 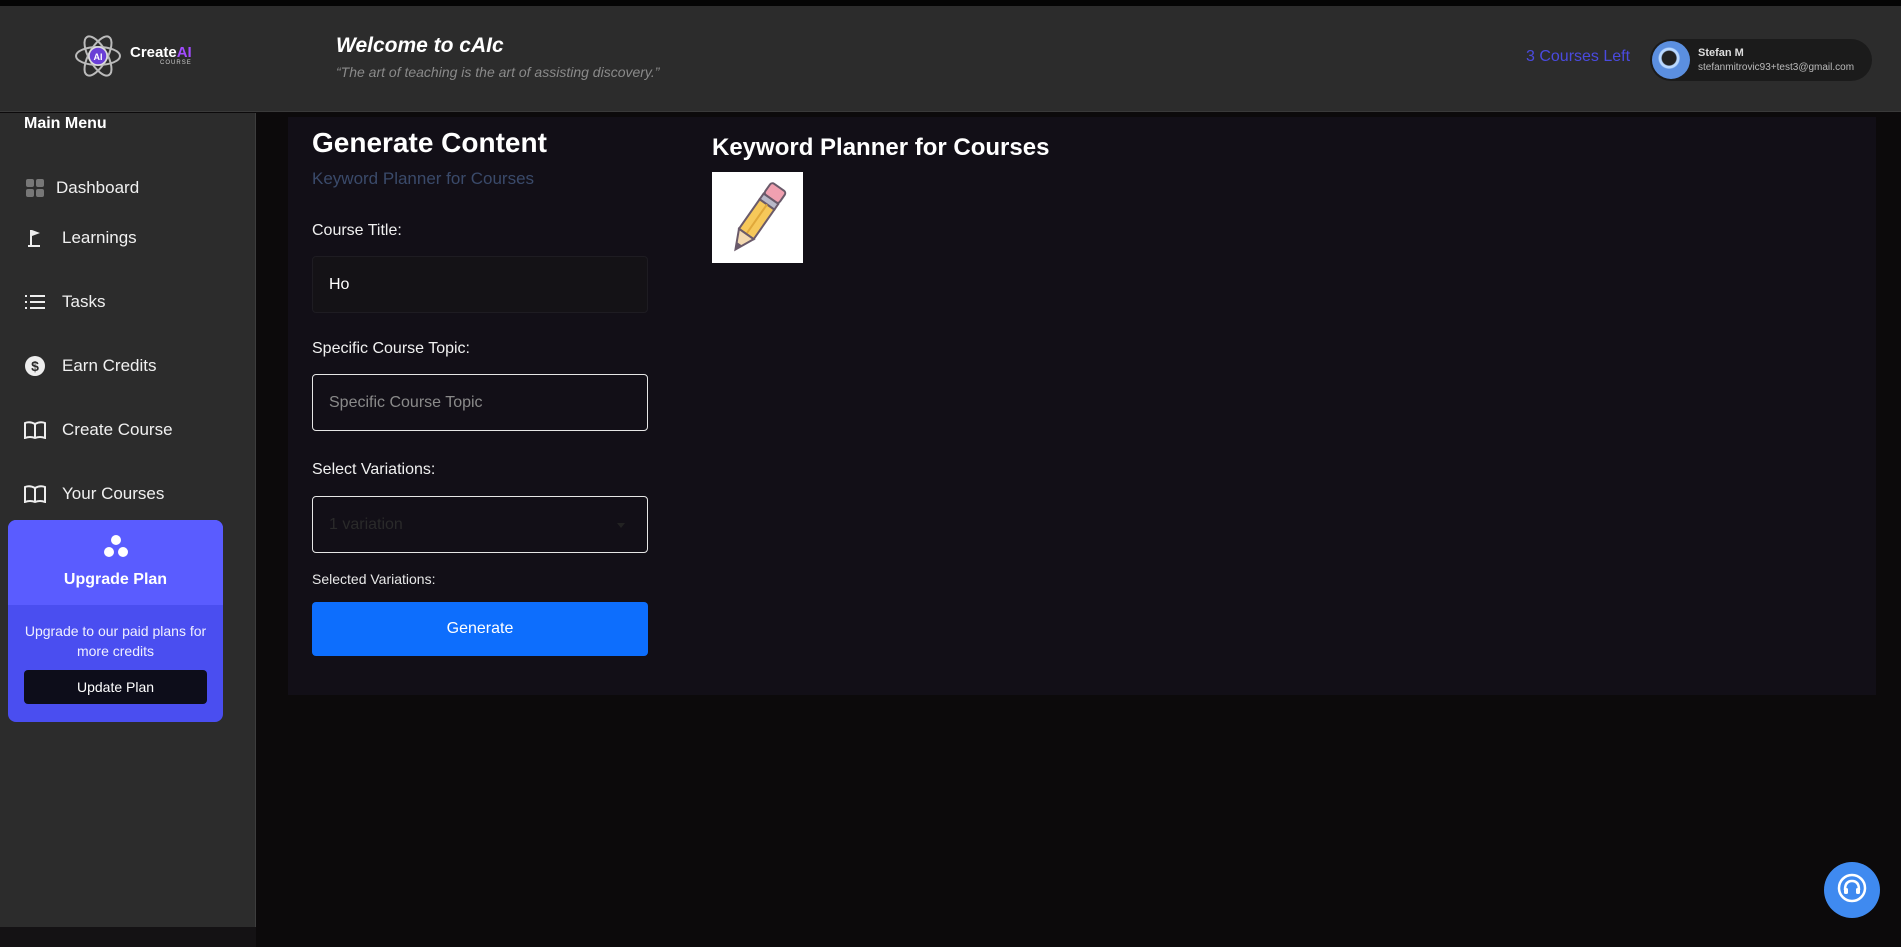 I want to click on sidebar-item-label: Create Course, so click(x=117, y=429).